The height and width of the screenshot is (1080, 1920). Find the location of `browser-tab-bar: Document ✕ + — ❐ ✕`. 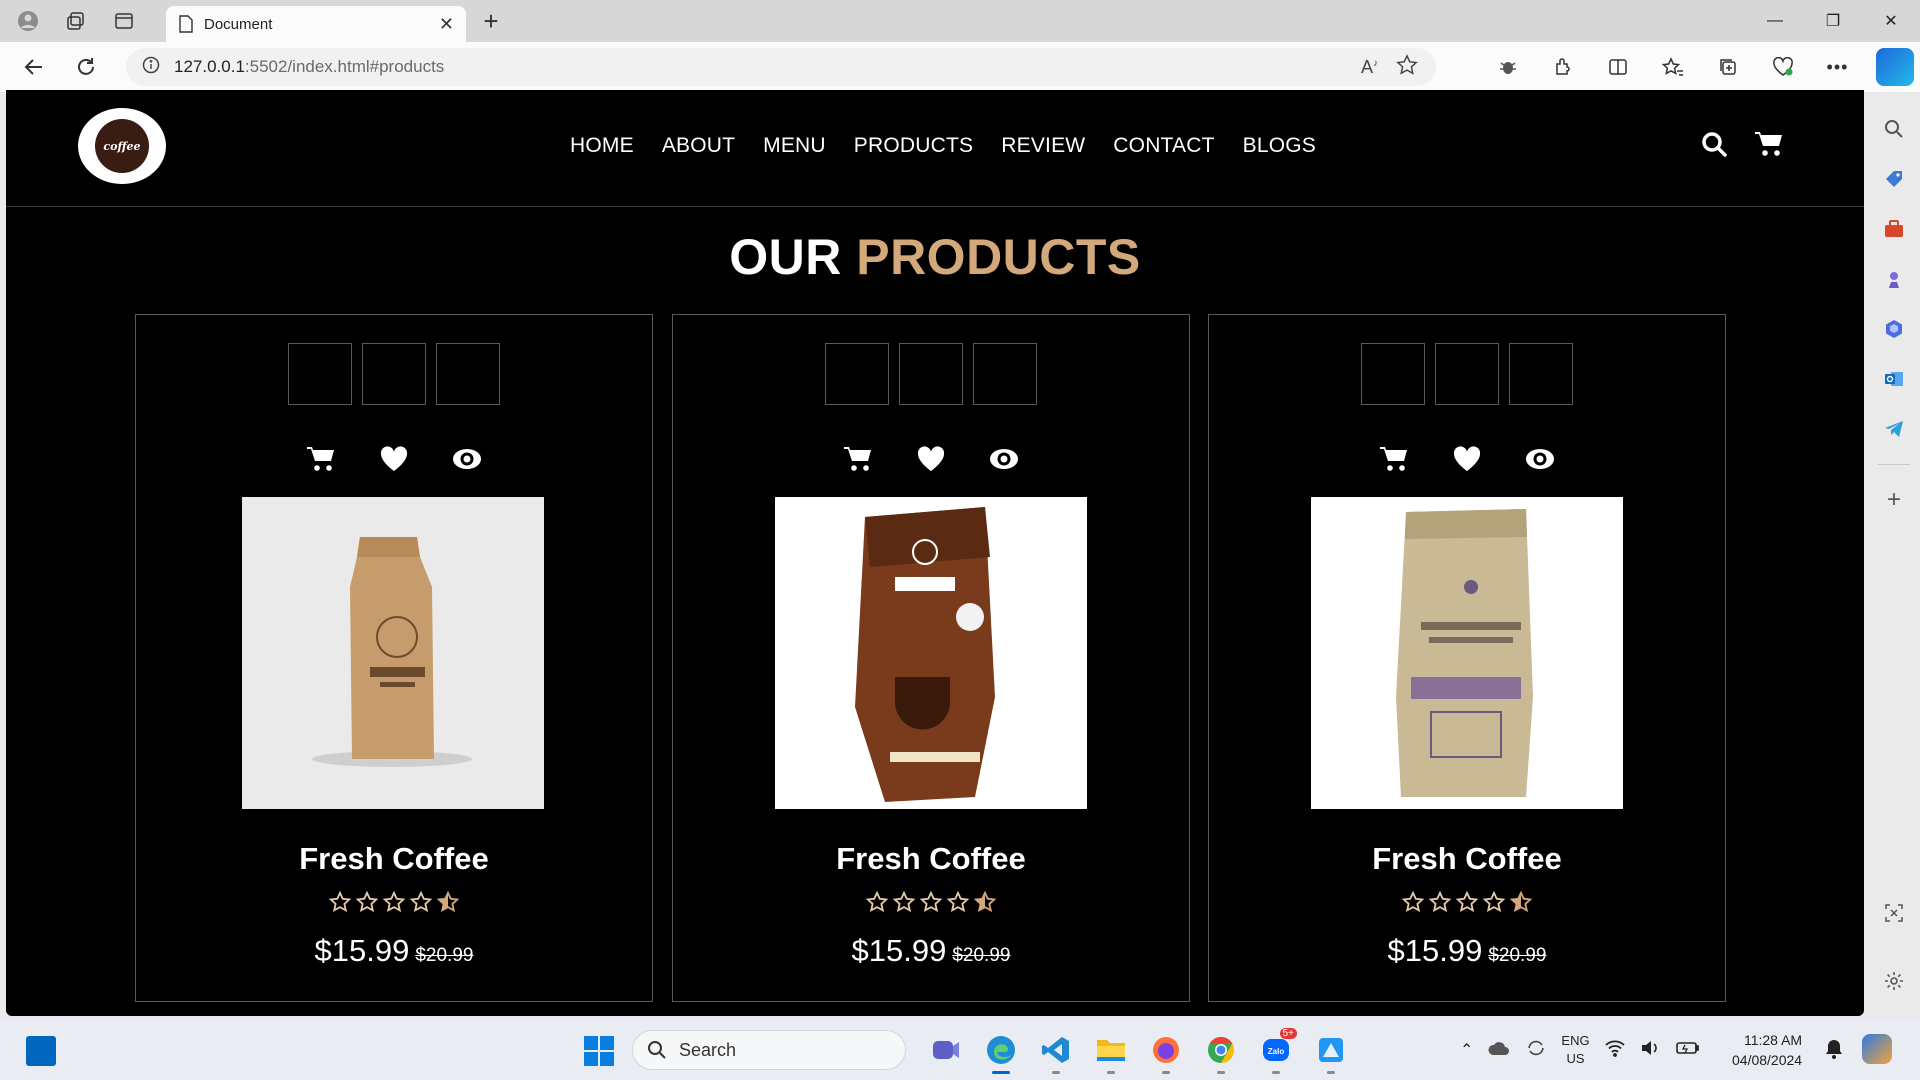

browser-tab-bar: Document ✕ + — ❐ ✕ is located at coordinates (960, 21).